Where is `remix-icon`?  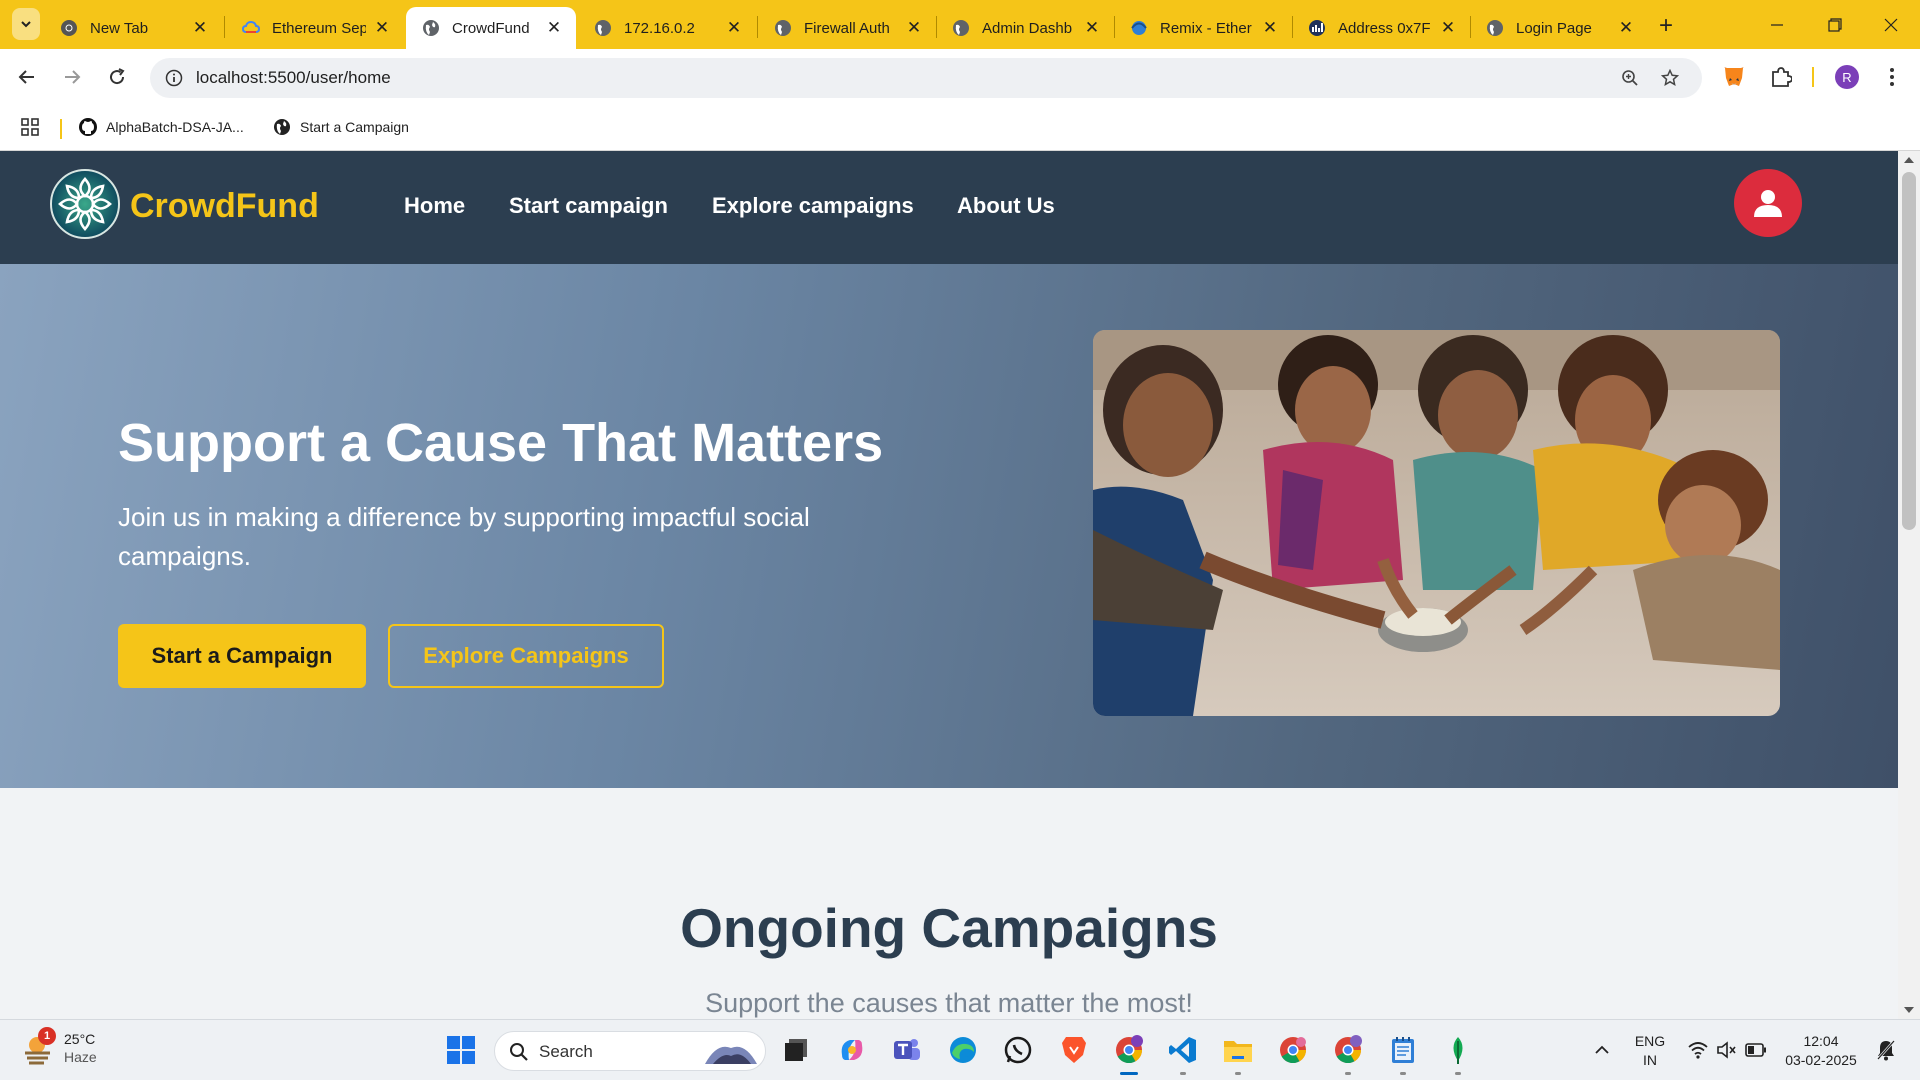 remix-icon is located at coordinates (1139, 28).